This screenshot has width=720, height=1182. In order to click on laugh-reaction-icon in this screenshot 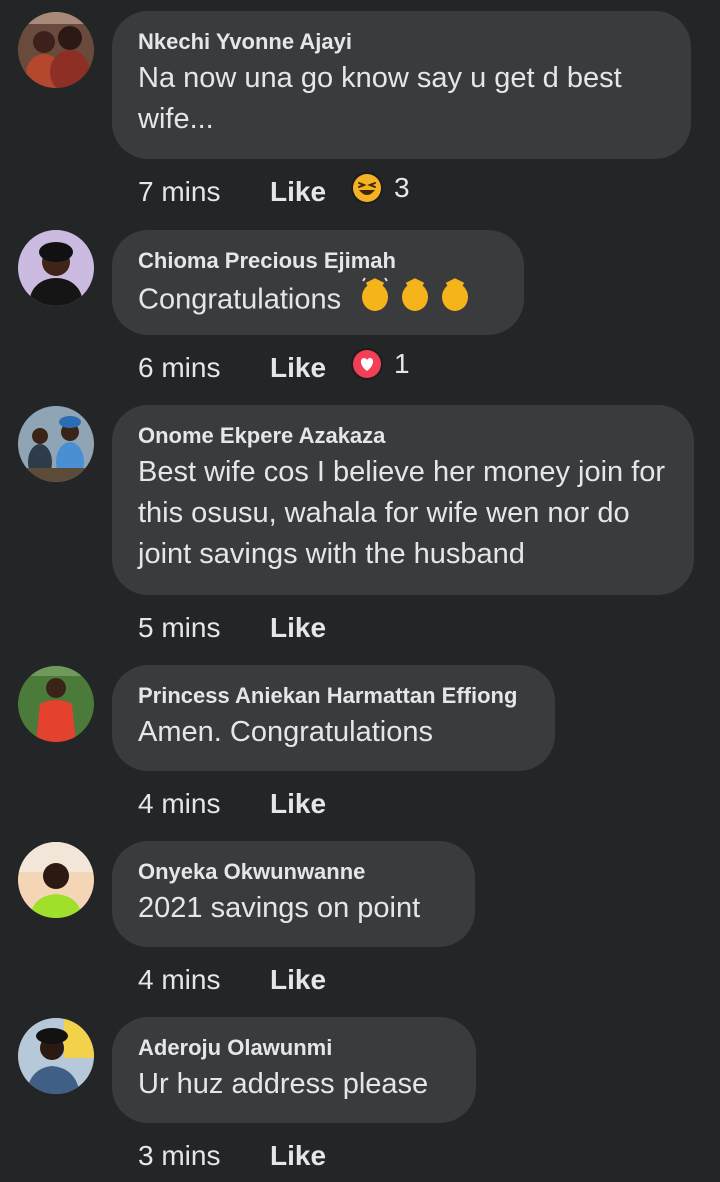, I will do `click(367, 188)`.